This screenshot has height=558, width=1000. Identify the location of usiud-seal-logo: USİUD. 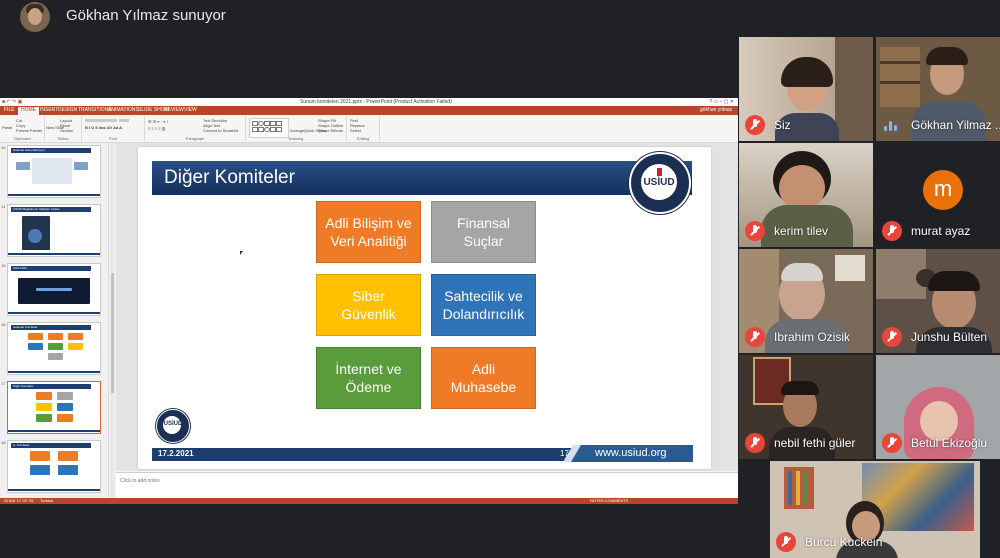
(173, 426).